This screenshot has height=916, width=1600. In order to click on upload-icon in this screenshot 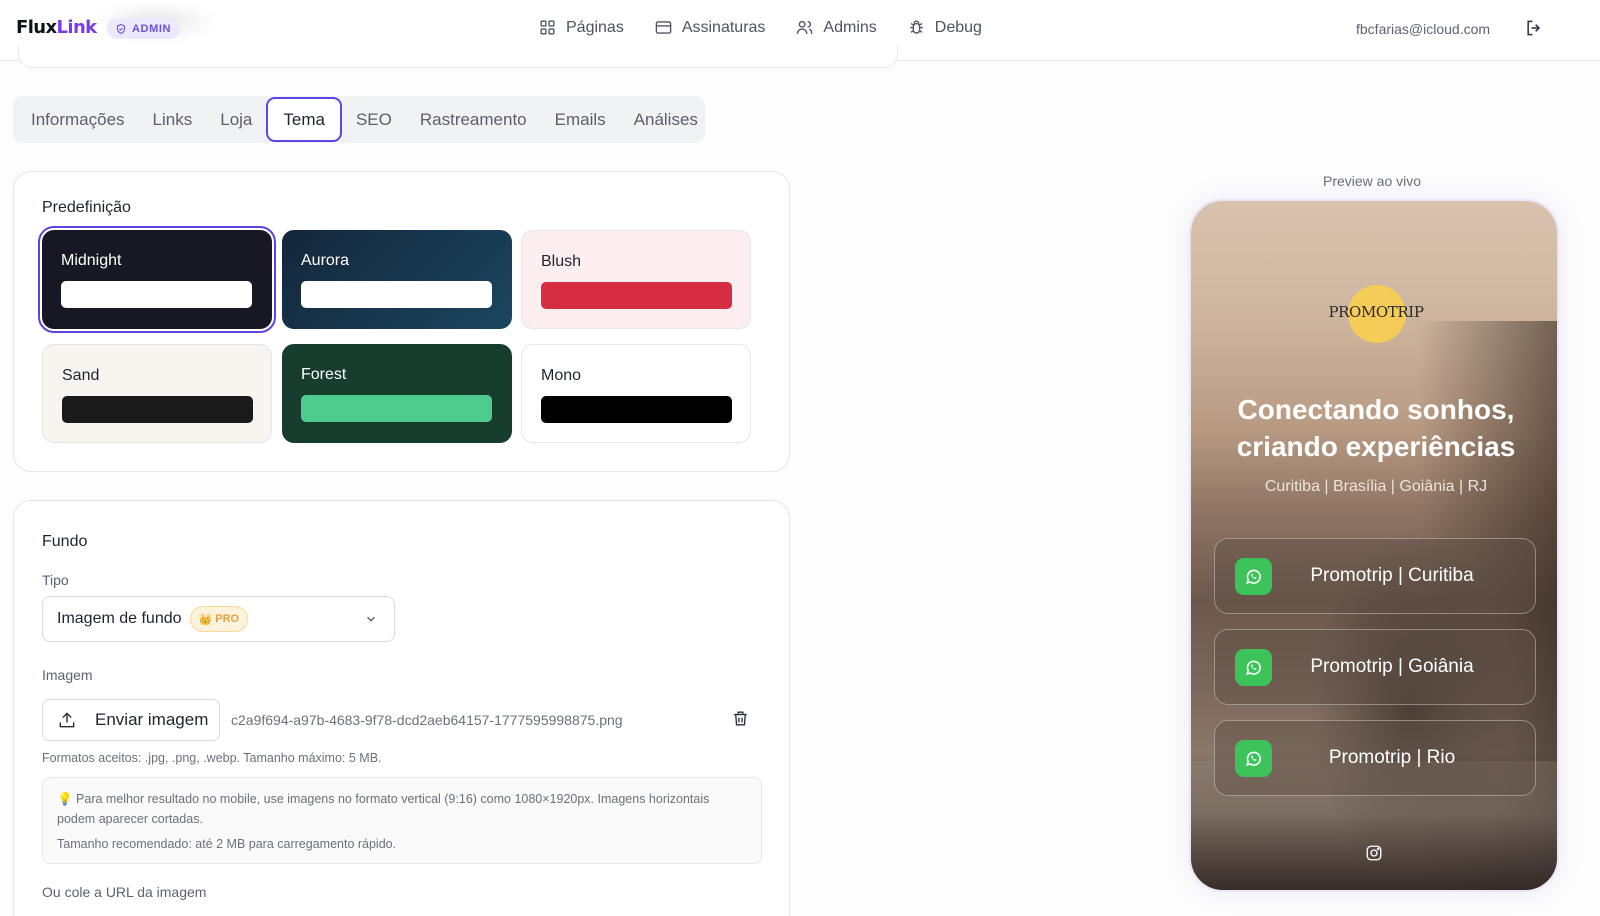, I will do `click(67, 720)`.